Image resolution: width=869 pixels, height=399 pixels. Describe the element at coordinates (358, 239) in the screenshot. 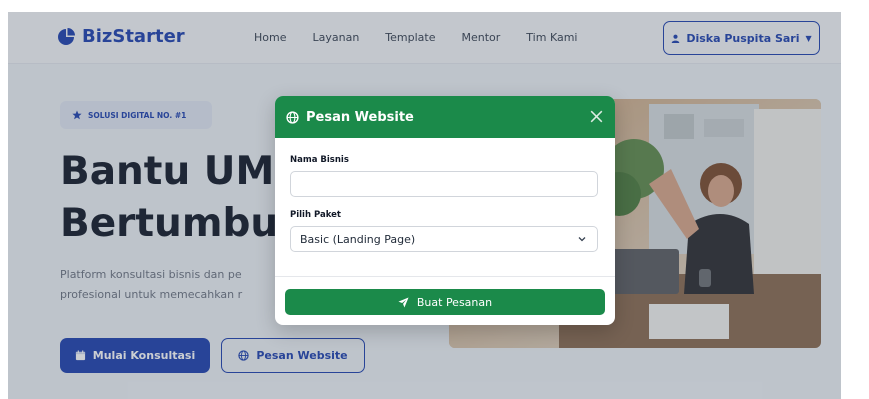

I see `package-selected-value: Basic (Landing Page)` at that location.